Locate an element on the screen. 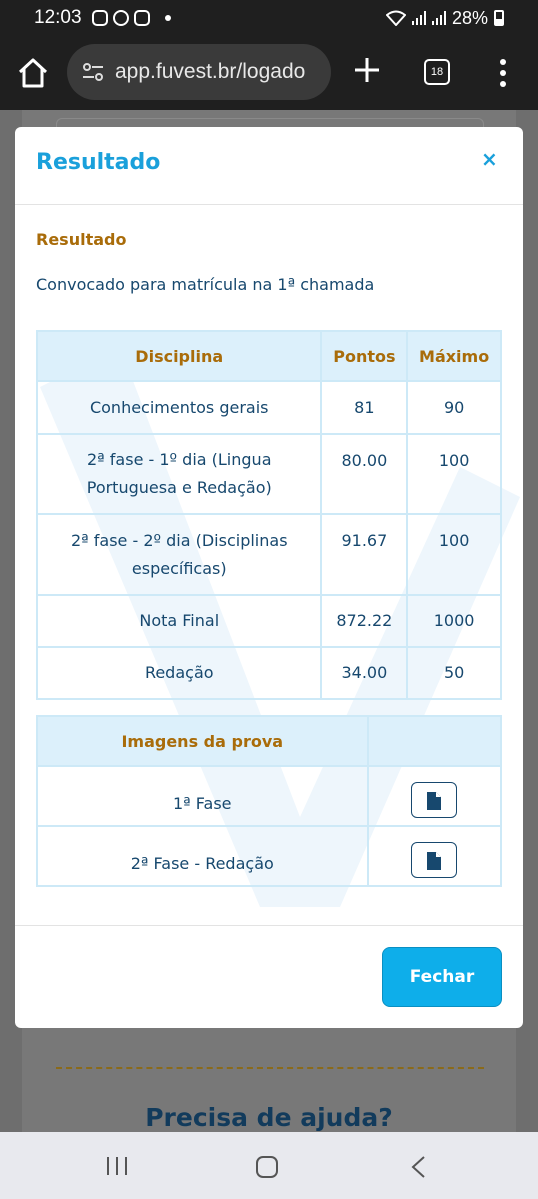 This screenshot has height=1199, width=538. system-nav-bar is located at coordinates (269, 1165).